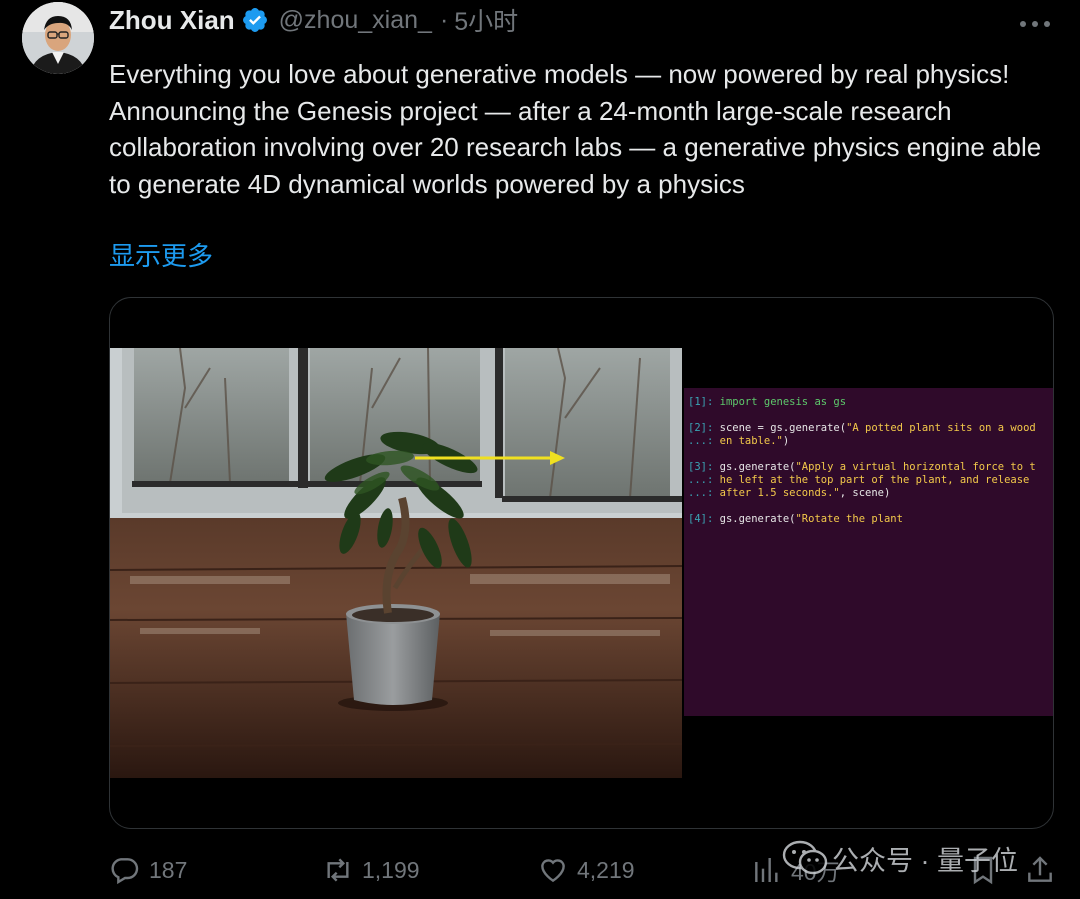 This screenshot has height=899, width=1080. I want to click on terminal-prompt: [2]:, so click(701, 428).